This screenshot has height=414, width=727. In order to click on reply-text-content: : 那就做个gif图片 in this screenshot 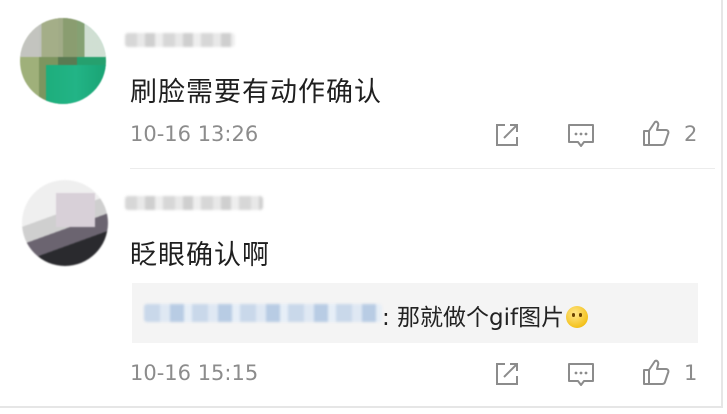, I will do `click(473, 318)`.